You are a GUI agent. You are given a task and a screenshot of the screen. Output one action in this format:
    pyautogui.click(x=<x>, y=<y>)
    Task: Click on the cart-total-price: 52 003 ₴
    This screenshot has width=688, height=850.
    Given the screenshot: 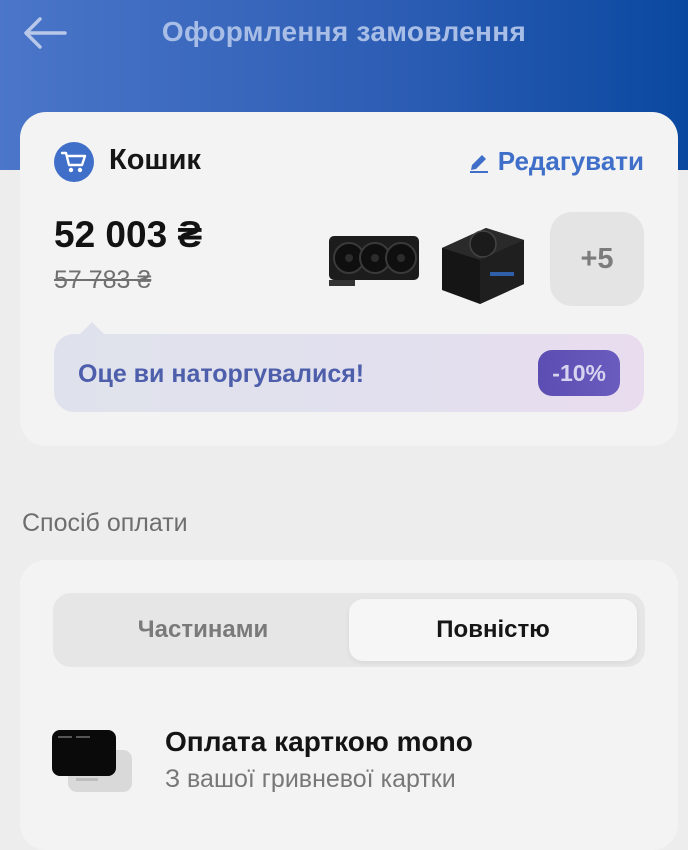 What is the action you would take?
    pyautogui.click(x=128, y=234)
    